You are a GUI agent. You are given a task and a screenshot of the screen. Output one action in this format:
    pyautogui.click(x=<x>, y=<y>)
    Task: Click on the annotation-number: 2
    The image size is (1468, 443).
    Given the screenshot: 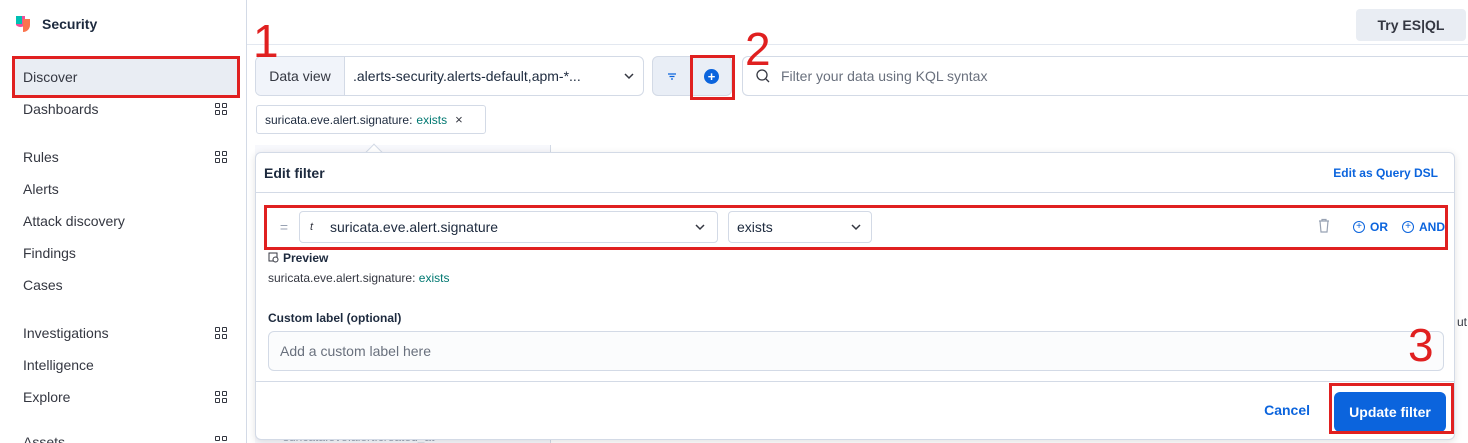 What is the action you would take?
    pyautogui.click(x=758, y=49)
    